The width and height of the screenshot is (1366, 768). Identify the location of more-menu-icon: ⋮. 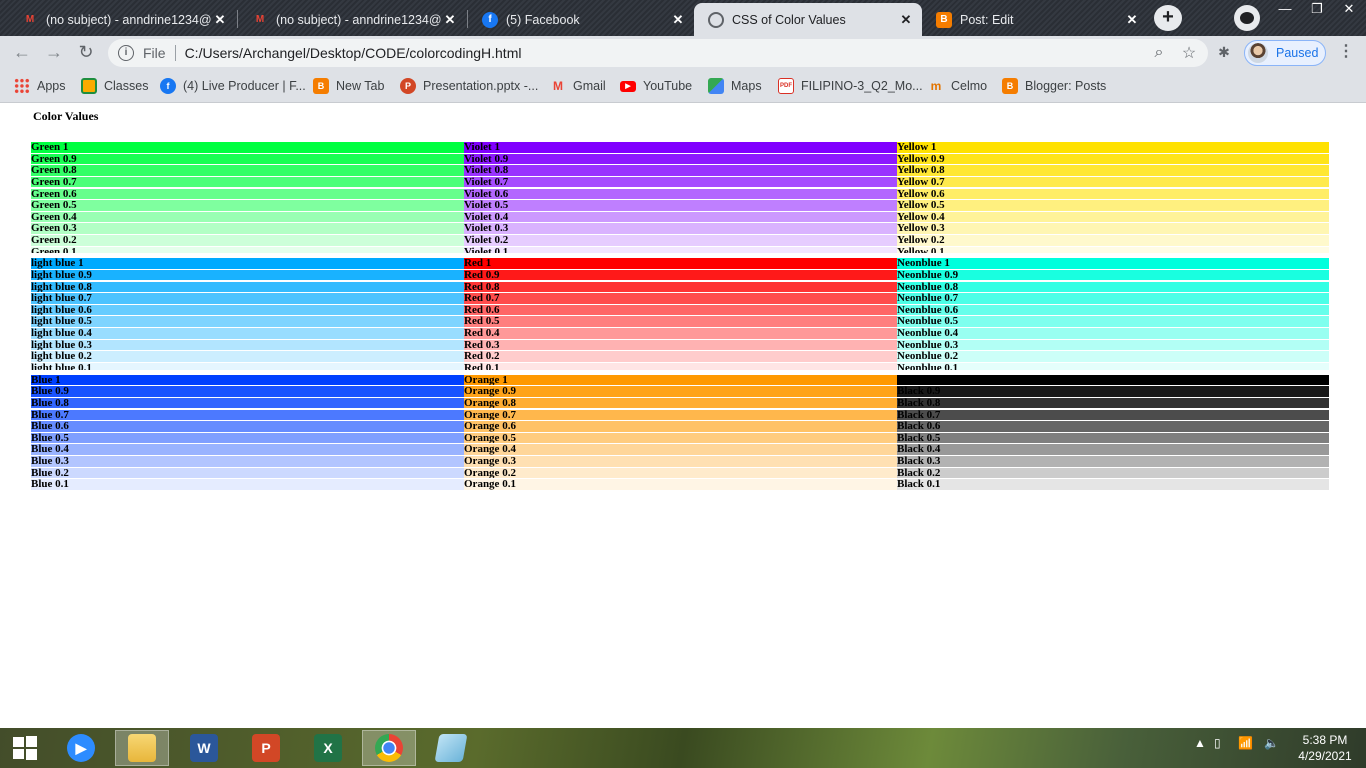
(1346, 53).